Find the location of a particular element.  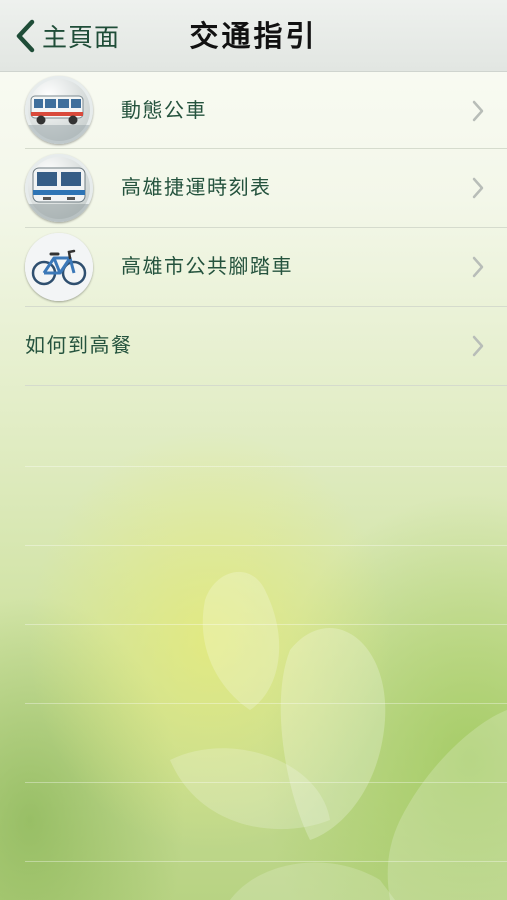

list-item-kaohsiung-metro-timetable: 高雄捷運時刻表 is located at coordinates (253, 188).